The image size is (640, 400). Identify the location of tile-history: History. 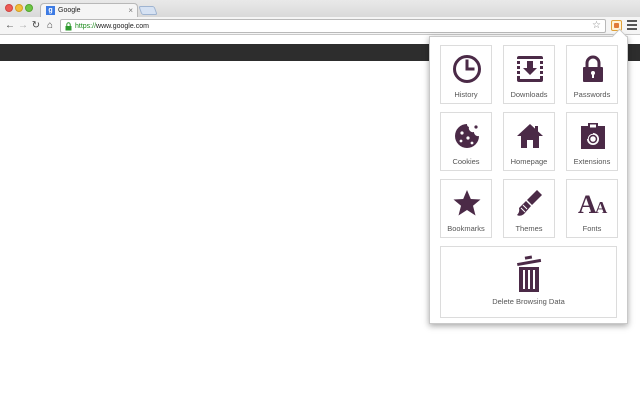
(466, 74).